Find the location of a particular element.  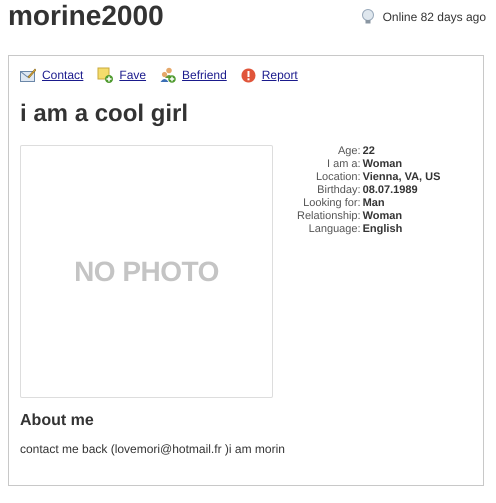

detail-value: 22 is located at coordinates (369, 151).